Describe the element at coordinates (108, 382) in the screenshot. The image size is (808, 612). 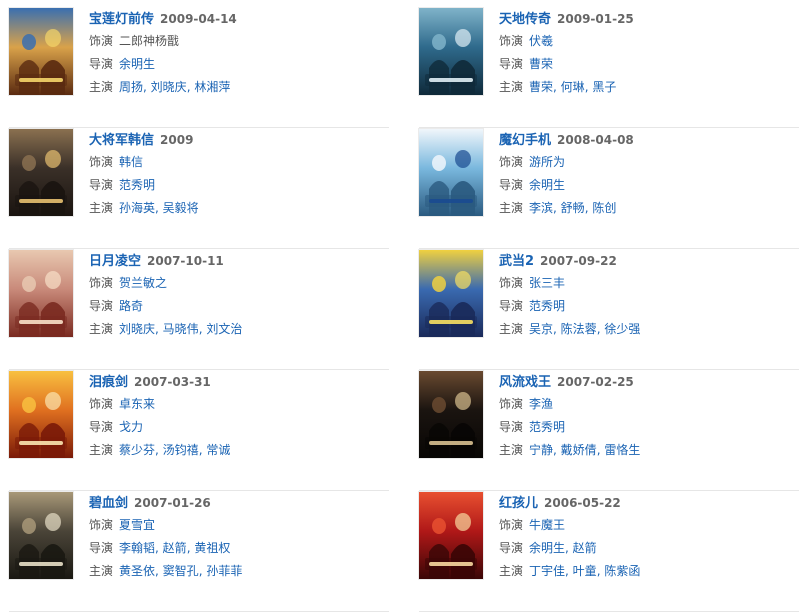
I see `film-title-link: 泪痕剑` at that location.